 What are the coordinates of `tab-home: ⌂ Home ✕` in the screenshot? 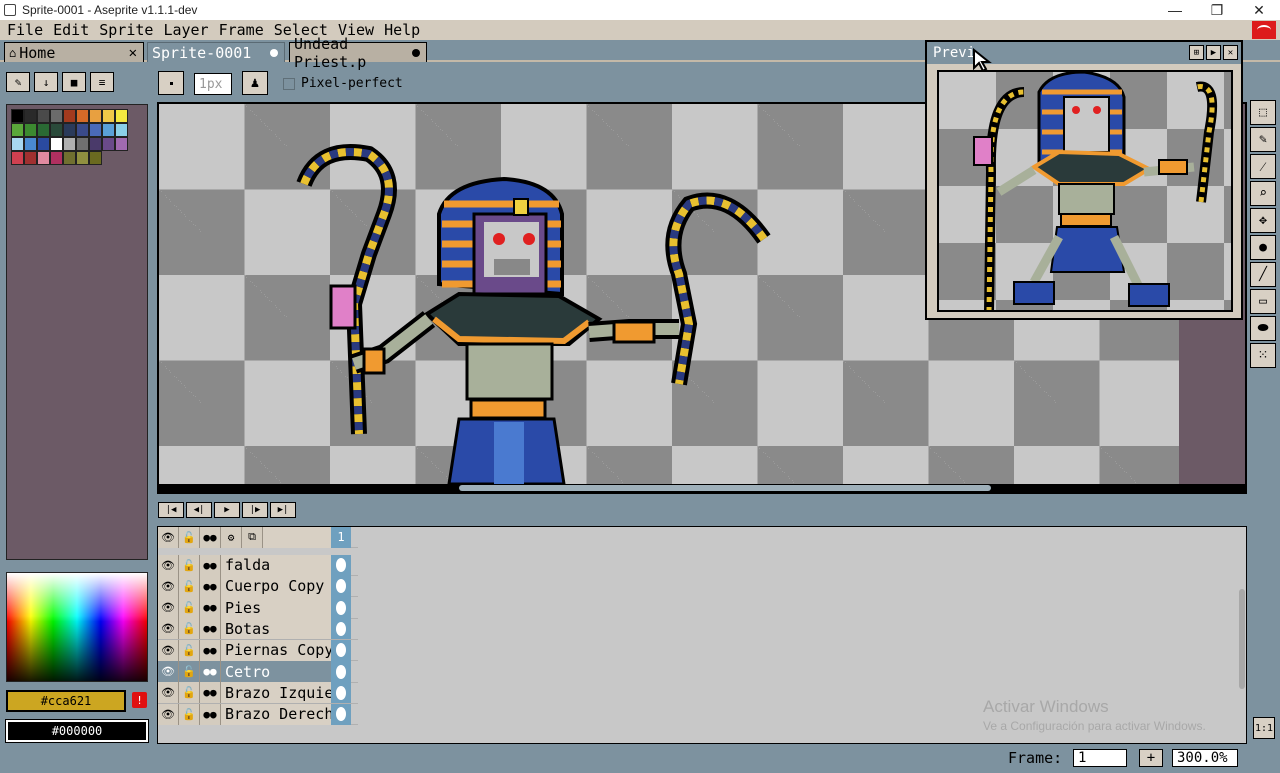 It's located at (74, 52).